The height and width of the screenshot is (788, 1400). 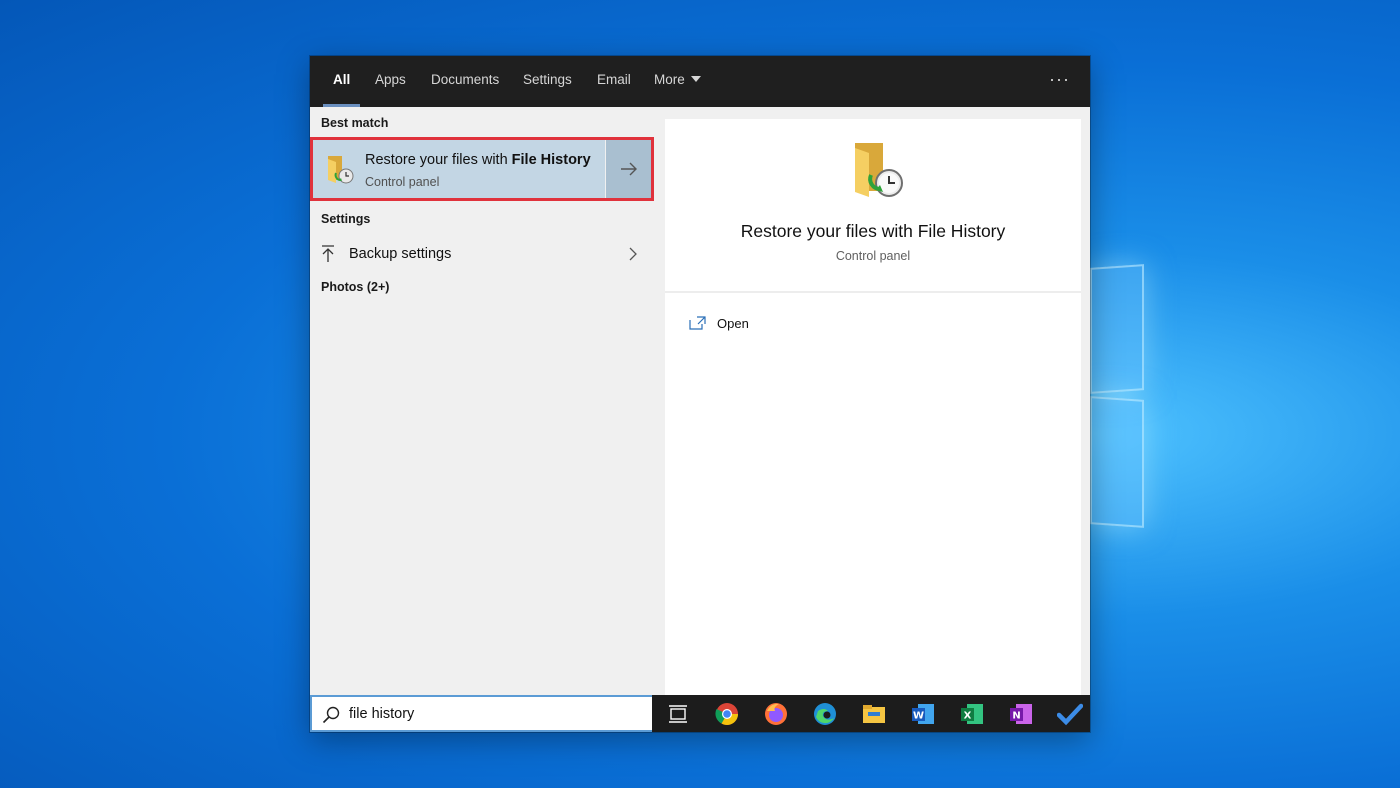 I want to click on tab-apps: Apps, so click(x=390, y=81).